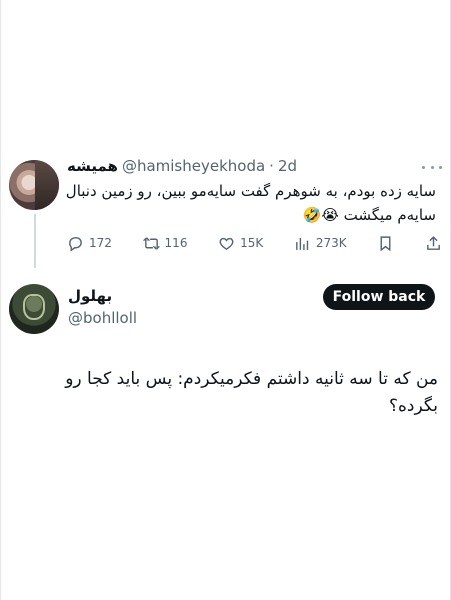 The height and width of the screenshot is (600, 451). Describe the element at coordinates (176, 243) in the screenshot. I see `retweet-count: 116` at that location.